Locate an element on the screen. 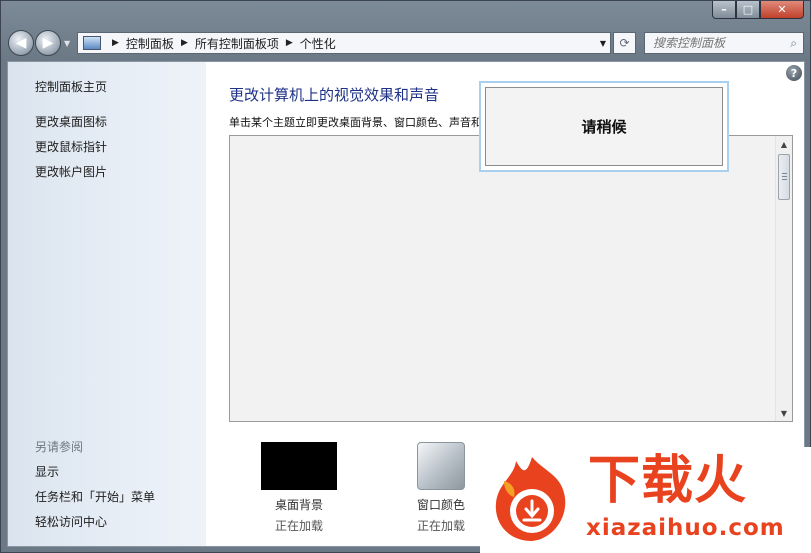 Image resolution: width=811 pixels, height=553 pixels. navigation-bar: ◀ ▶ ▼ ▶ 控制面板 ▶ 所有控制面板项 ▶ 个性化 ▼ ⟳ ⌕ is located at coordinates (406, 43).